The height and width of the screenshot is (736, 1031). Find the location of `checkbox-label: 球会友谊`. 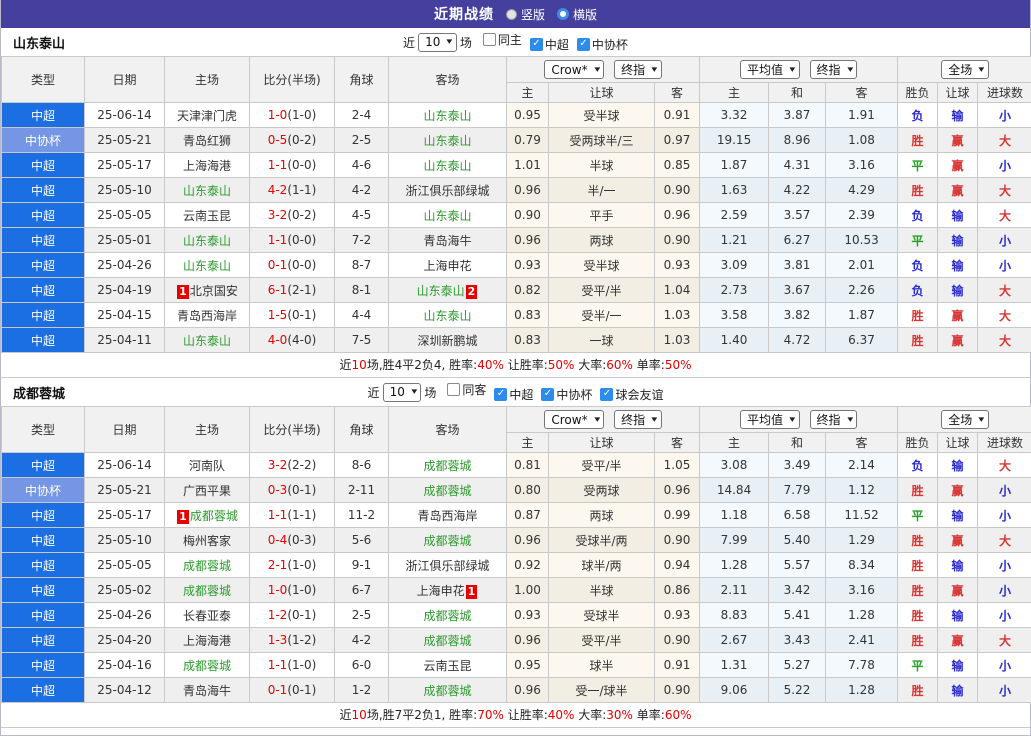

checkbox-label: 球会友谊 is located at coordinates (639, 394).